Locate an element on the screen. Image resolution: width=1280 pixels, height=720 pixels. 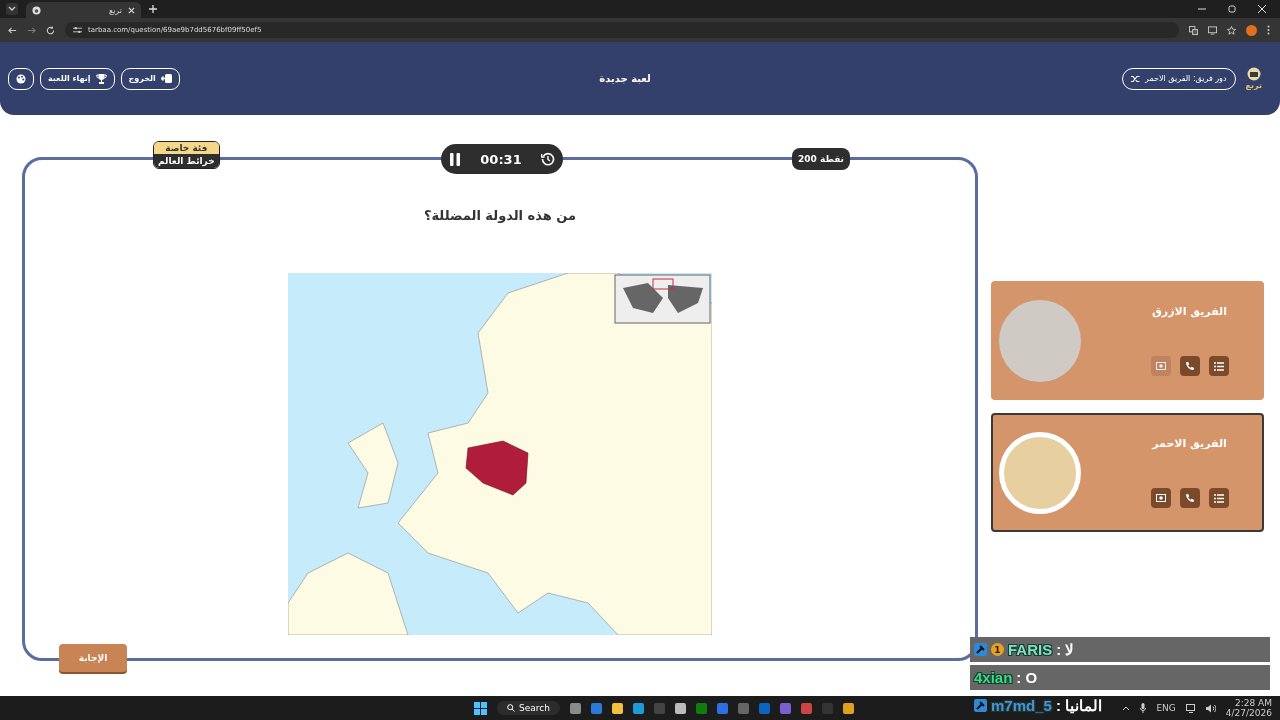
trophy-icon is located at coordinates (101, 78).